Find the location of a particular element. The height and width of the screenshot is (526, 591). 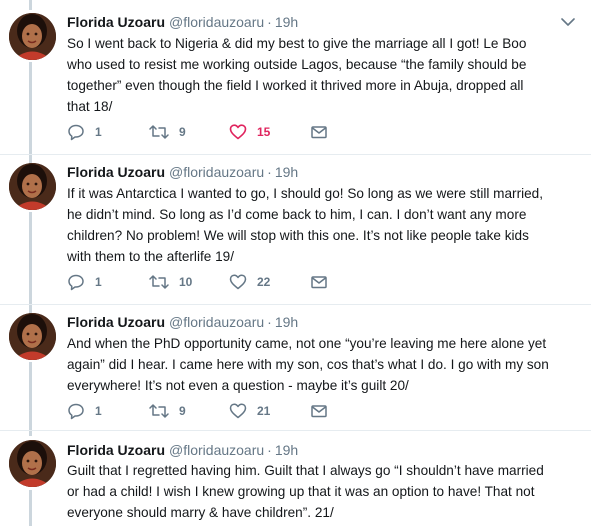

like-count: 22 is located at coordinates (264, 282).